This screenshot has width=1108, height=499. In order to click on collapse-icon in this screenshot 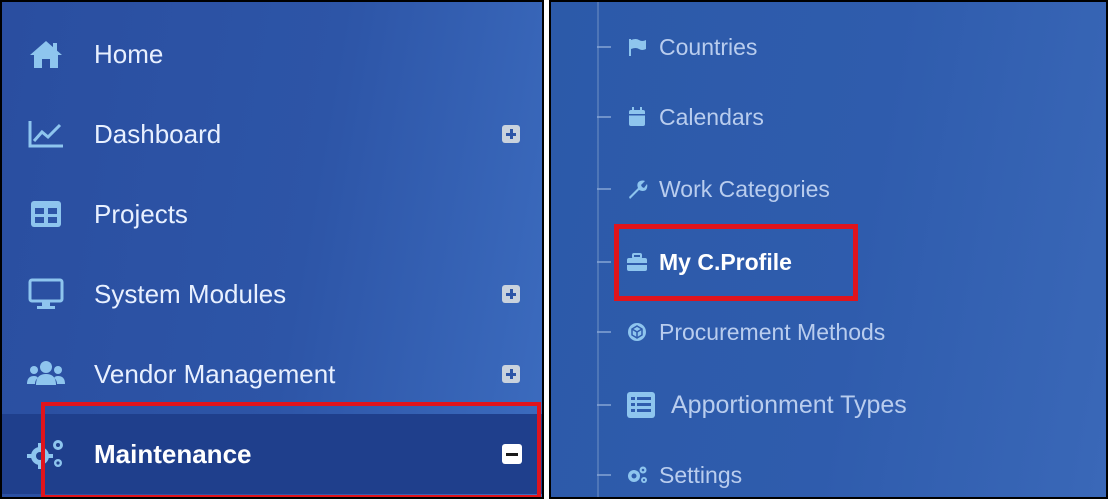, I will do `click(512, 454)`.